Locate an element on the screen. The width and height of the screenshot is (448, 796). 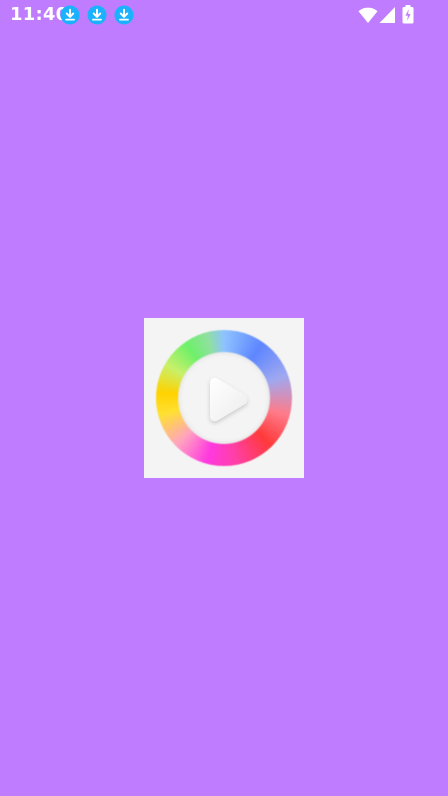
app-logo is located at coordinates (224, 398).